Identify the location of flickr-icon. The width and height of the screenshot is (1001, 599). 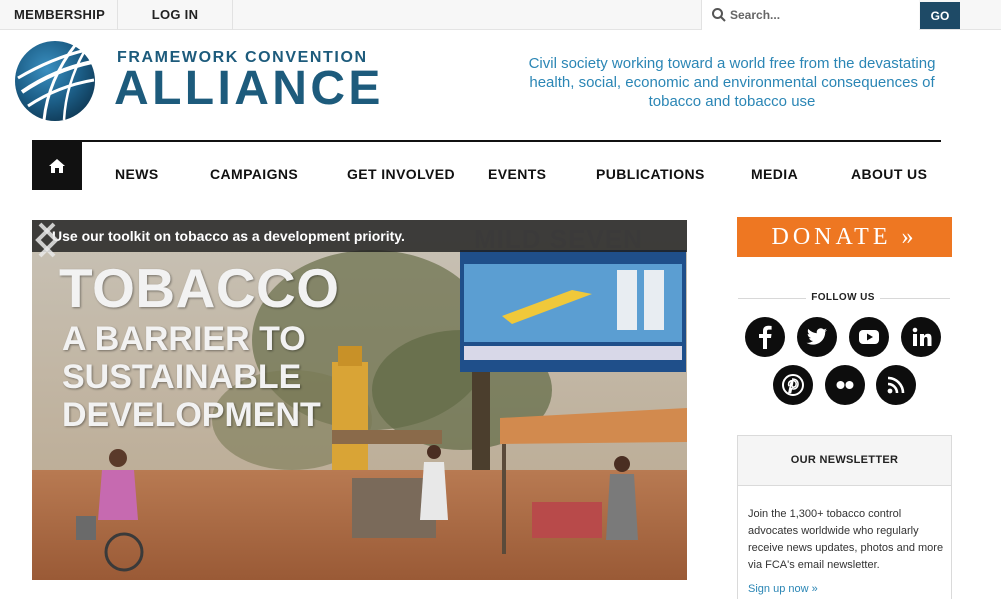
(845, 385).